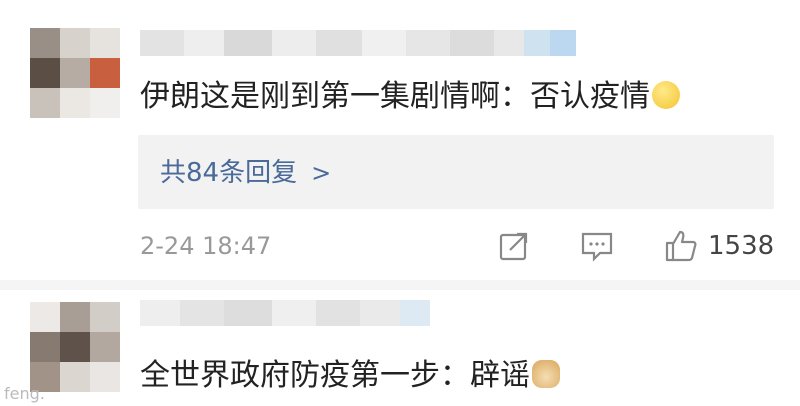 This screenshot has width=800, height=406. I want to click on share-button, so click(514, 246).